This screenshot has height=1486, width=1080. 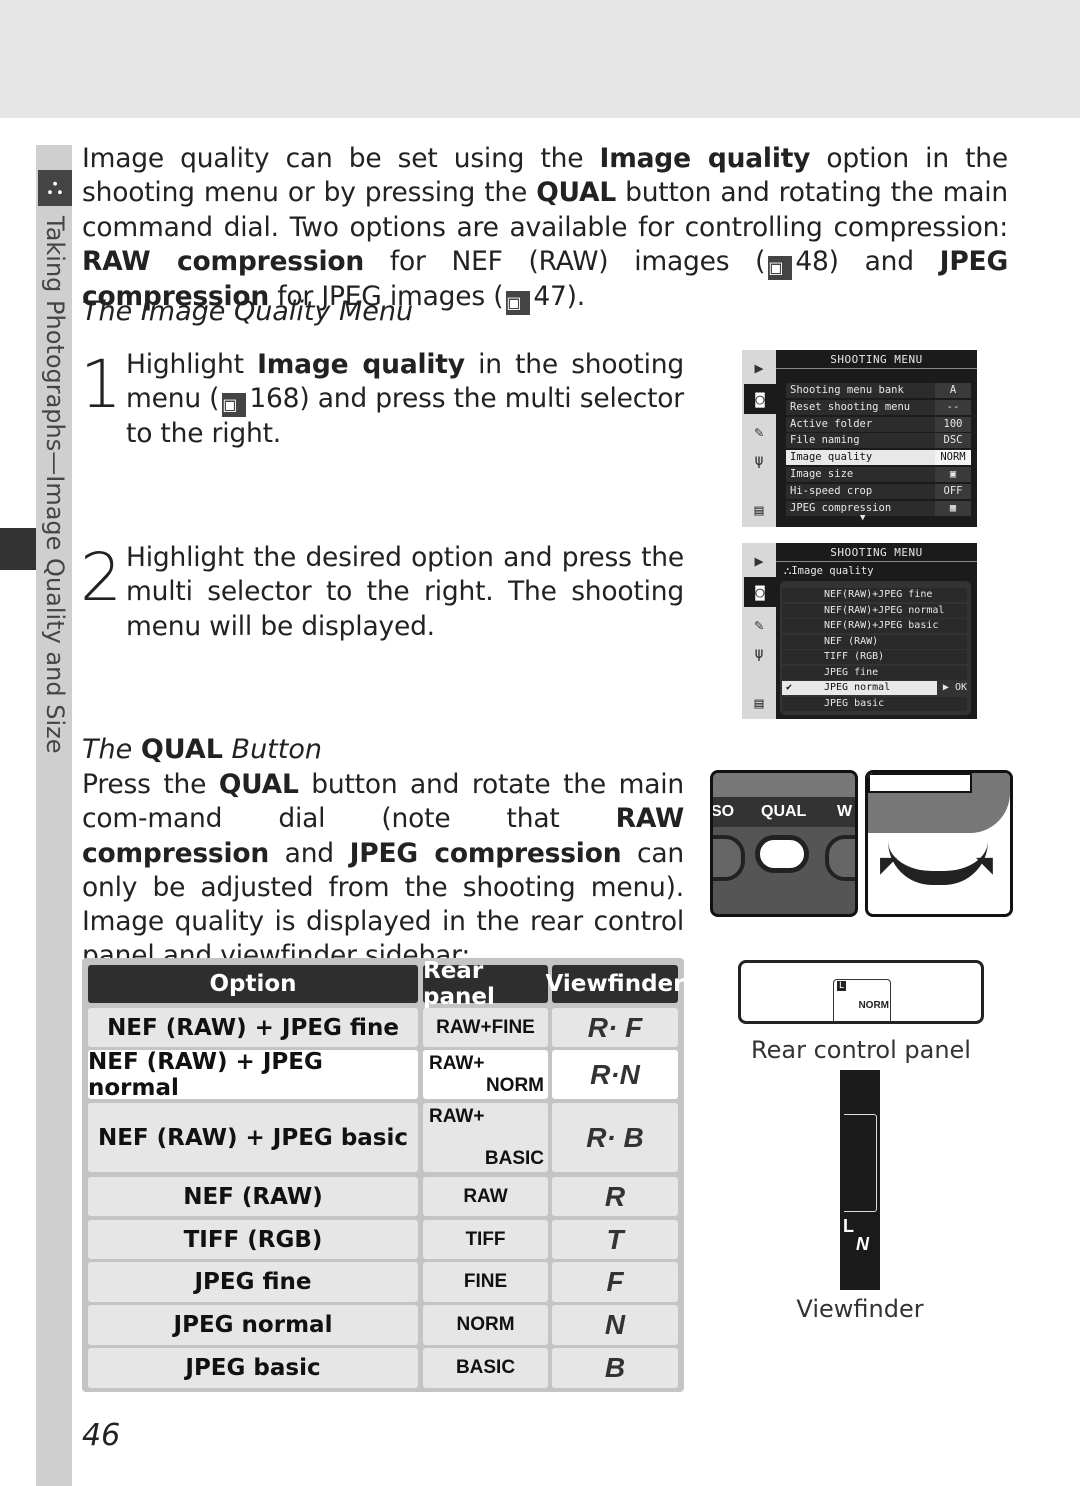 What do you see at coordinates (874, 641) in the screenshot?
I see `menu-option: NEF (RAW)` at bounding box center [874, 641].